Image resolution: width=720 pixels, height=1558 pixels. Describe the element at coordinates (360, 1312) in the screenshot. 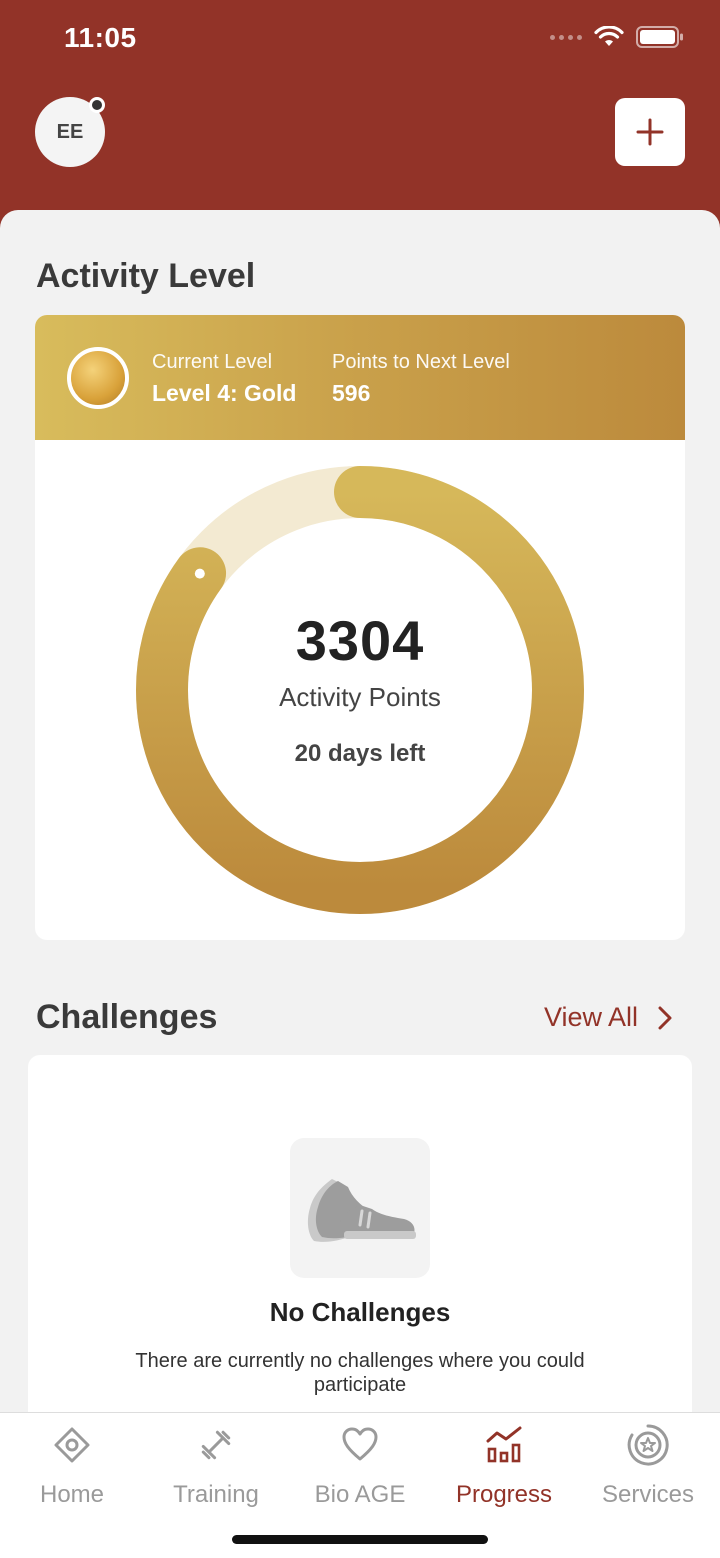

I see `no-challenges-title: No Challenges` at that location.